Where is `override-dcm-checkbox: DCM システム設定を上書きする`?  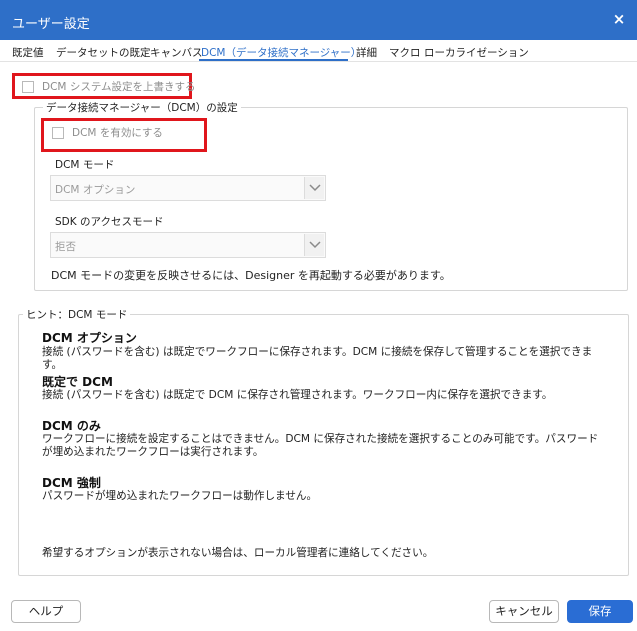
override-dcm-checkbox: DCM システム設定を上書きする is located at coordinates (109, 86).